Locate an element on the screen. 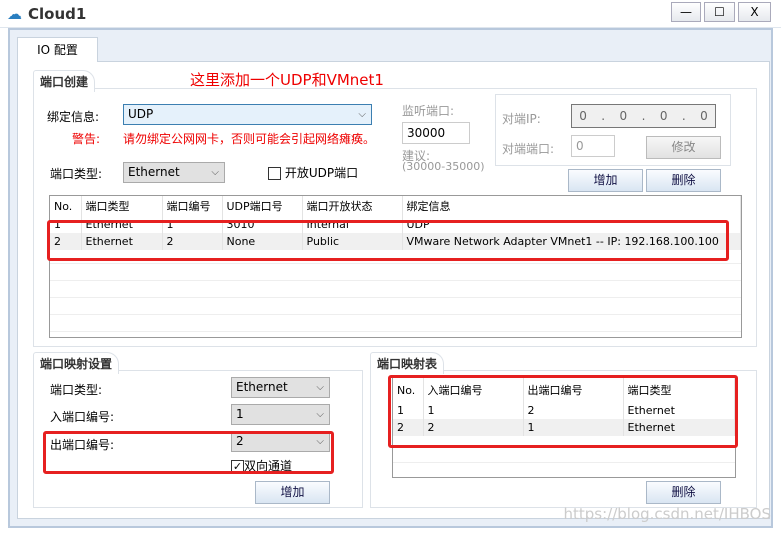  add-port-button: 增加 is located at coordinates (605, 180).